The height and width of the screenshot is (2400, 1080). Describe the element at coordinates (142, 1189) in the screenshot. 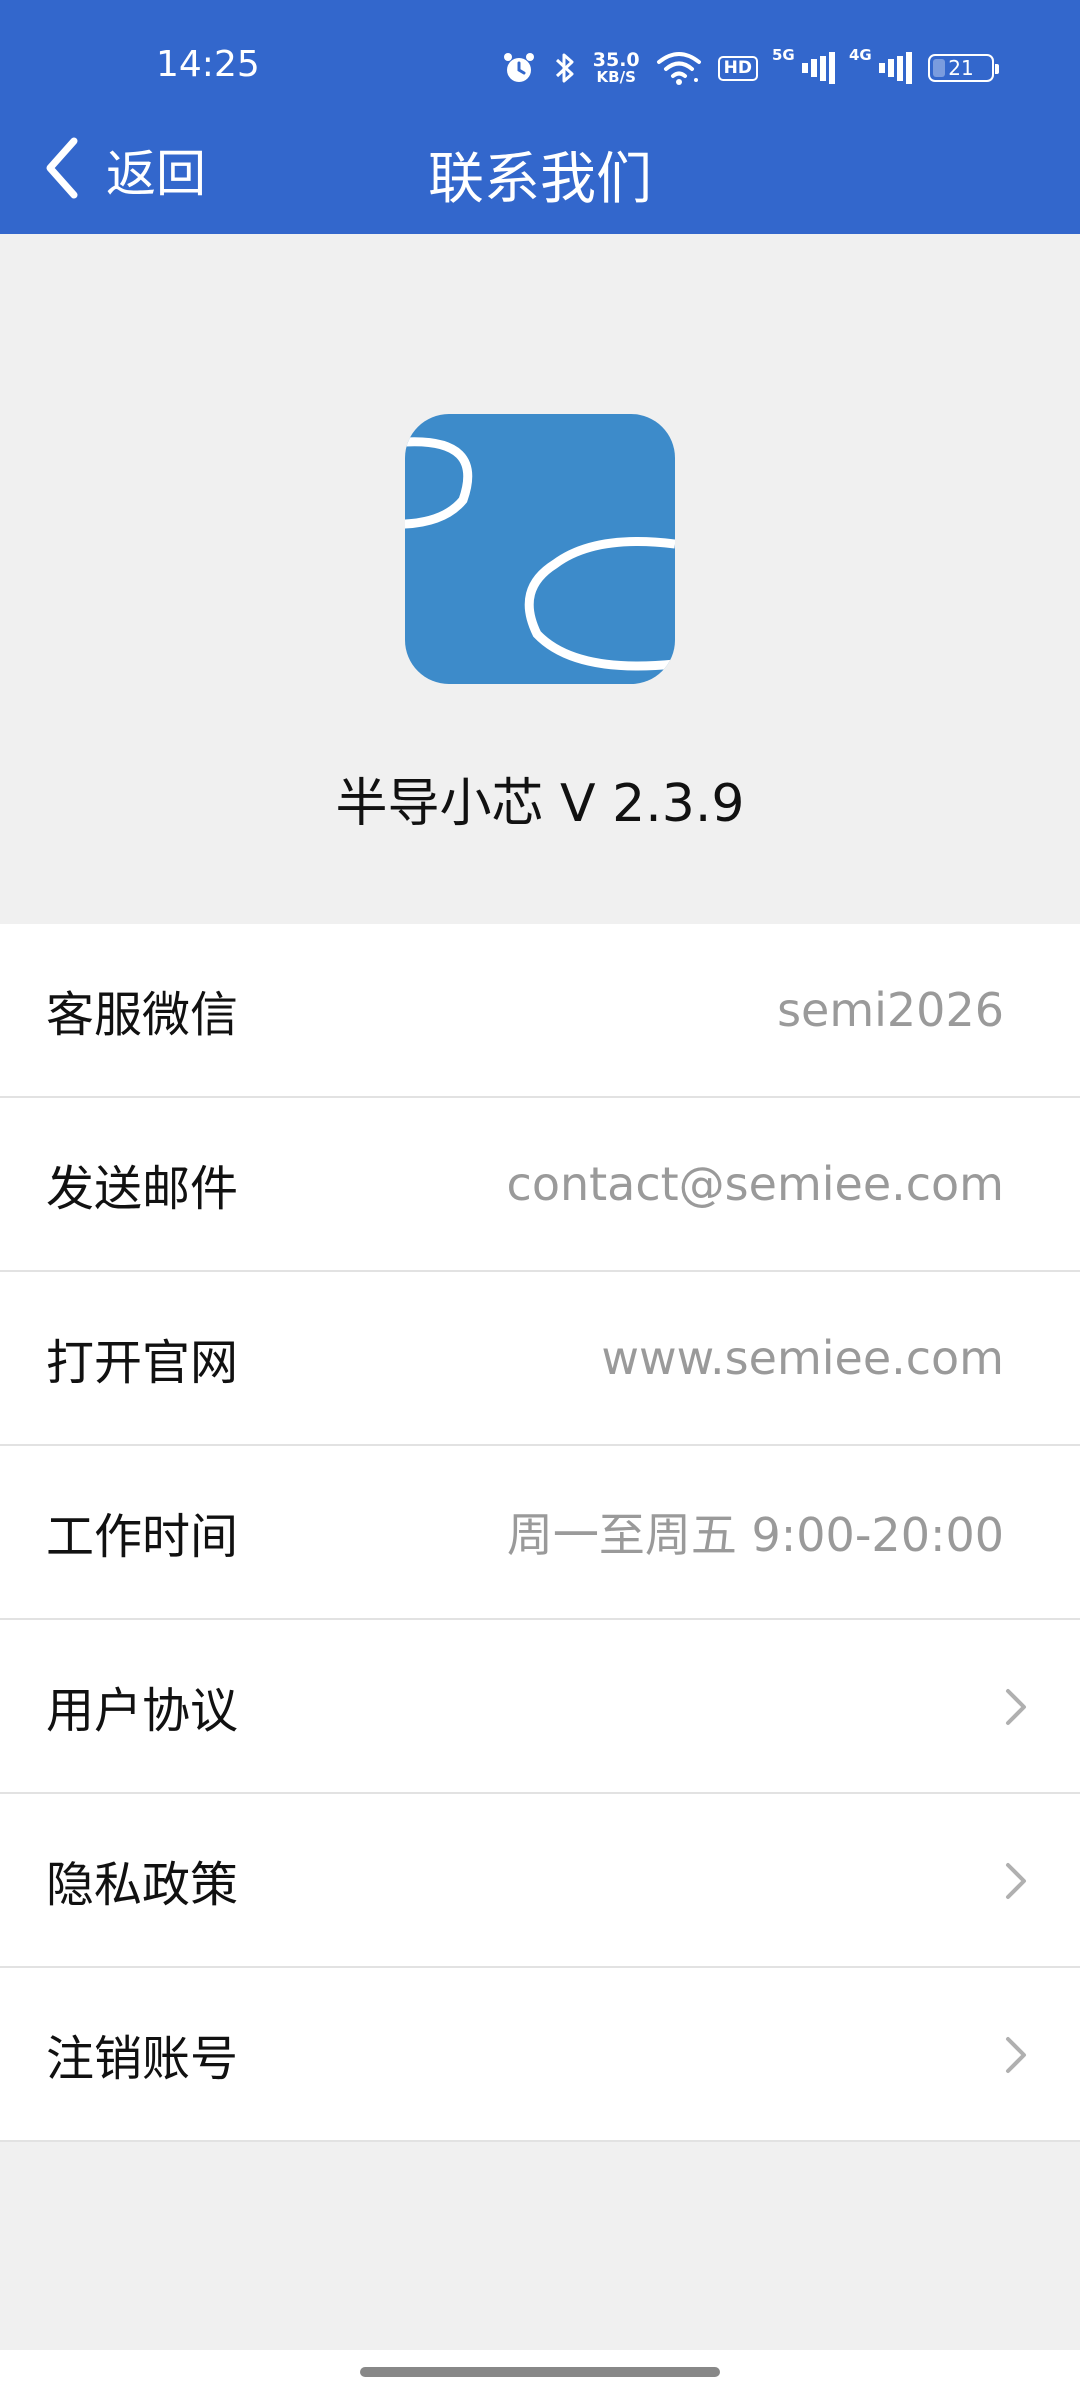

I see `row-label: 发送邮件` at that location.